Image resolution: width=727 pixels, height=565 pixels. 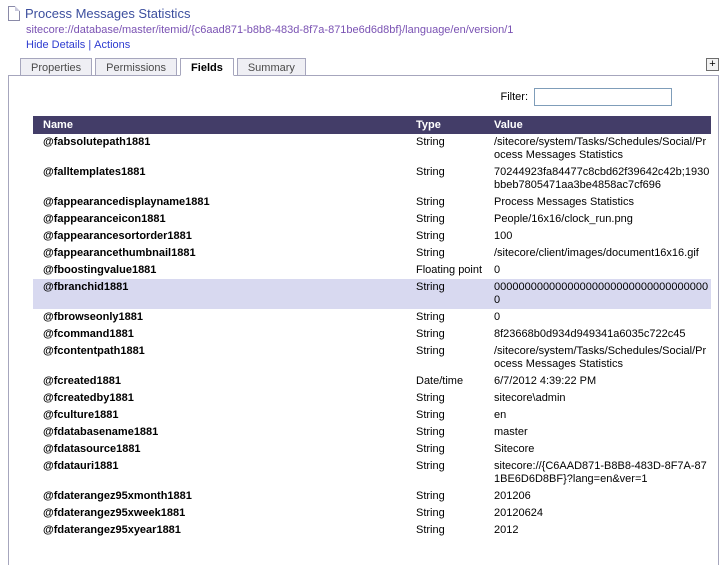 I want to click on table-row: @fboostingvalue1881 Floating point 0, so click(x=372, y=270).